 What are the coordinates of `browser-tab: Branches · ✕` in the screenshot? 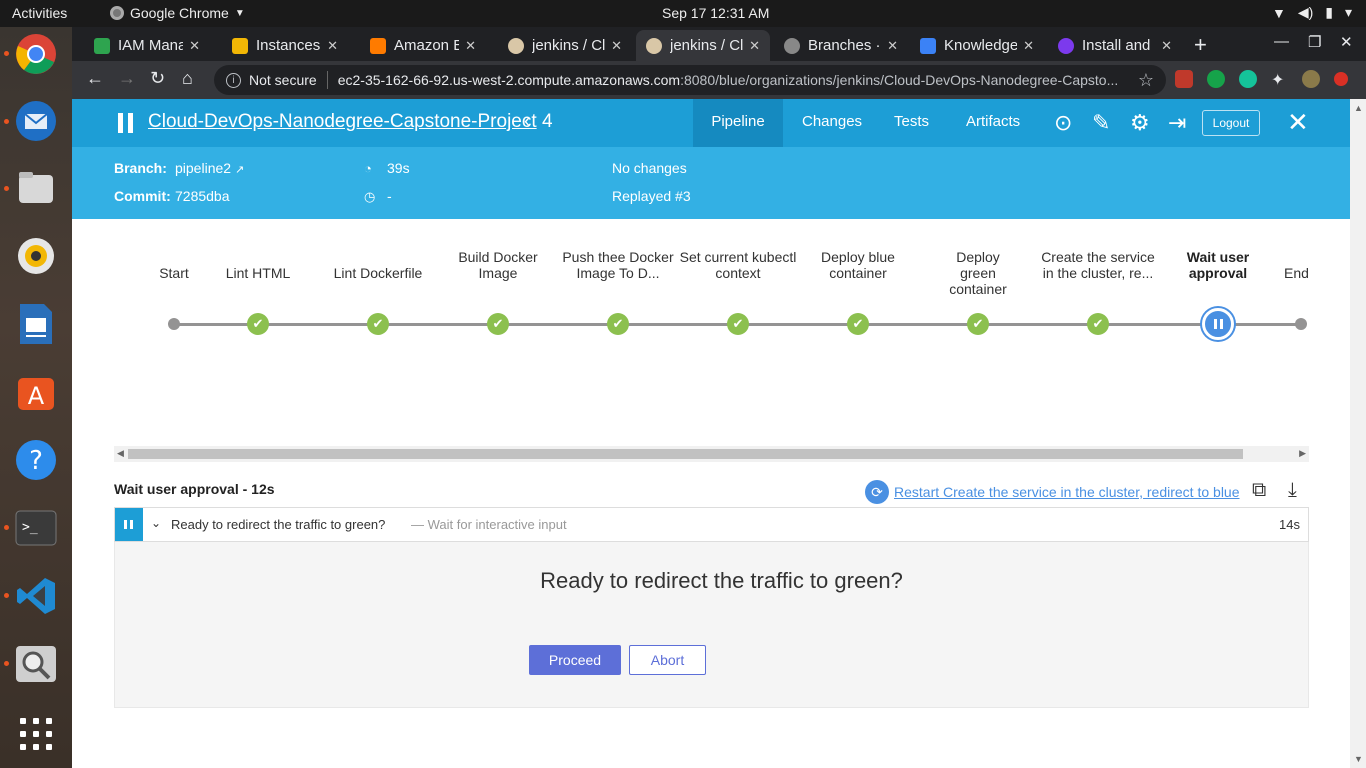 It's located at (841, 45).